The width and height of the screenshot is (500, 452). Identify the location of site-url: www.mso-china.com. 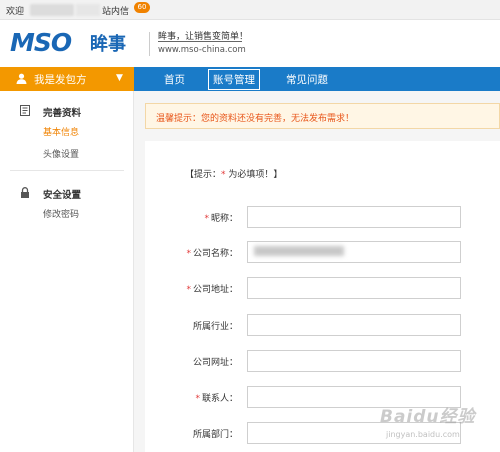
(202, 50).